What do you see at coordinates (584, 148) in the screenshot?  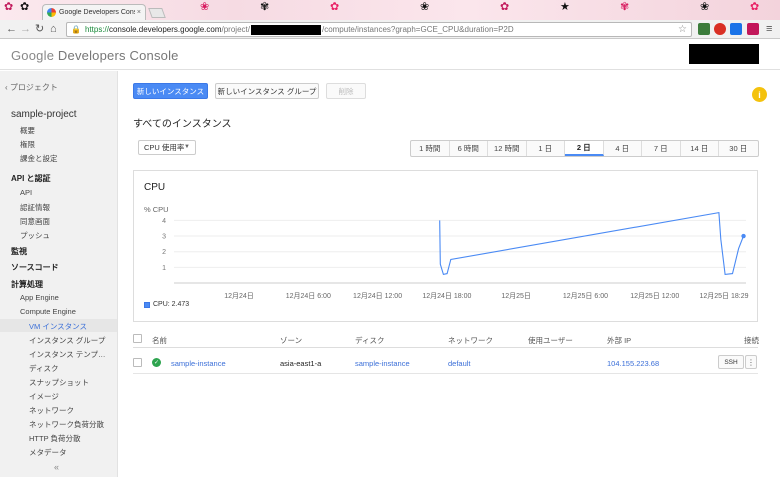 I see `time-range-4: 2 日` at bounding box center [584, 148].